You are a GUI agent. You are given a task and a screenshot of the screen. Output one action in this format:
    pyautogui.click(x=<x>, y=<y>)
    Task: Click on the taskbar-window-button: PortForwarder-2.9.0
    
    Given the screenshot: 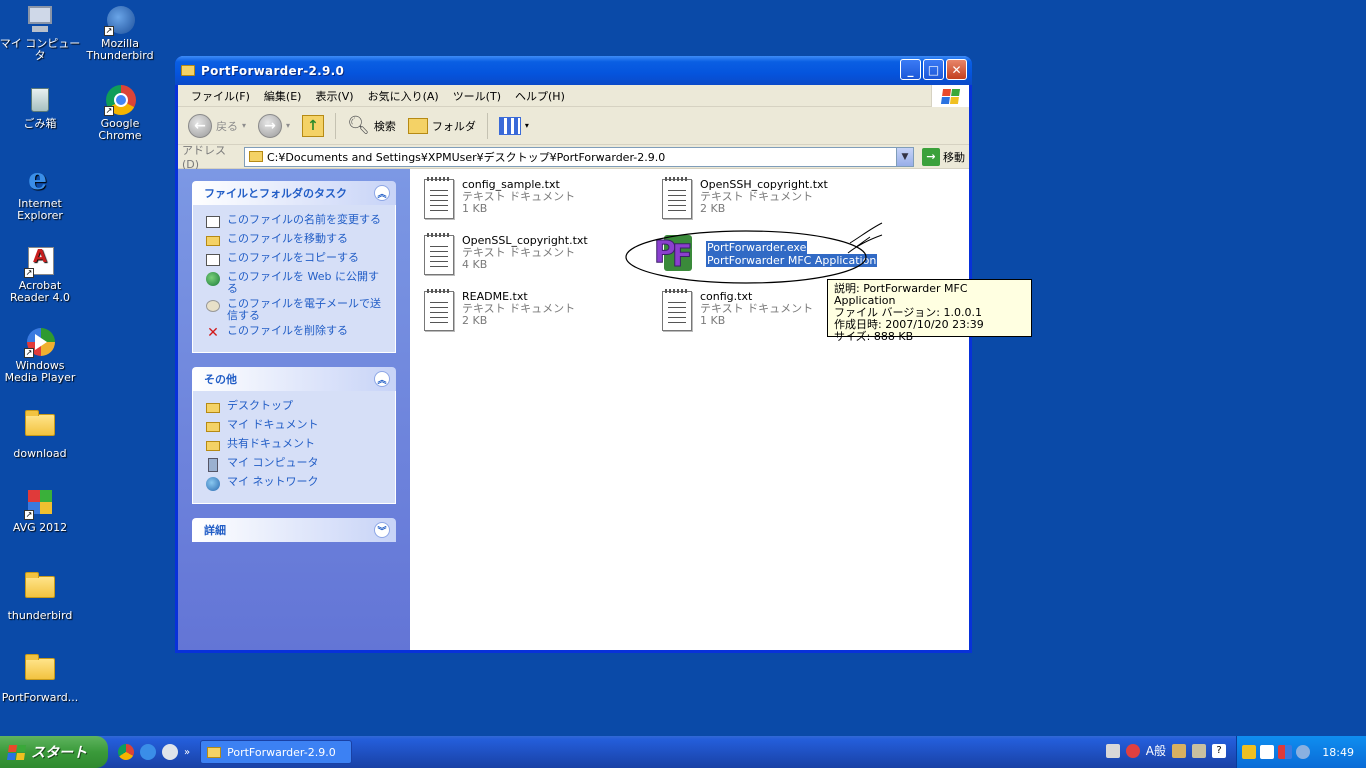 What is the action you would take?
    pyautogui.click(x=276, y=752)
    